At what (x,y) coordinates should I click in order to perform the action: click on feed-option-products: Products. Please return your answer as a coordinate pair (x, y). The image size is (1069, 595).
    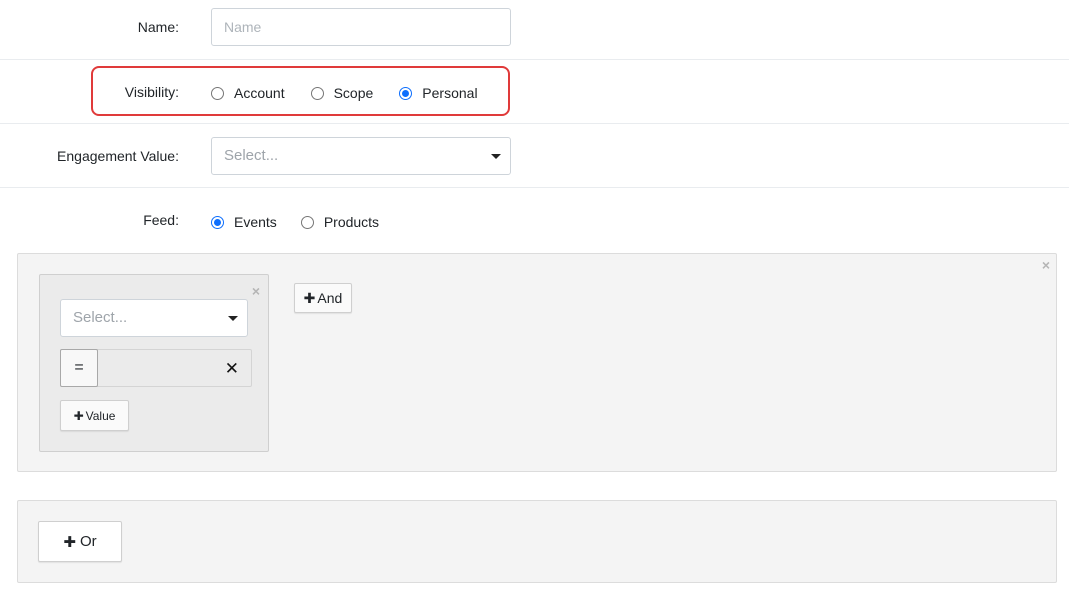
    Looking at the image, I should click on (340, 222).